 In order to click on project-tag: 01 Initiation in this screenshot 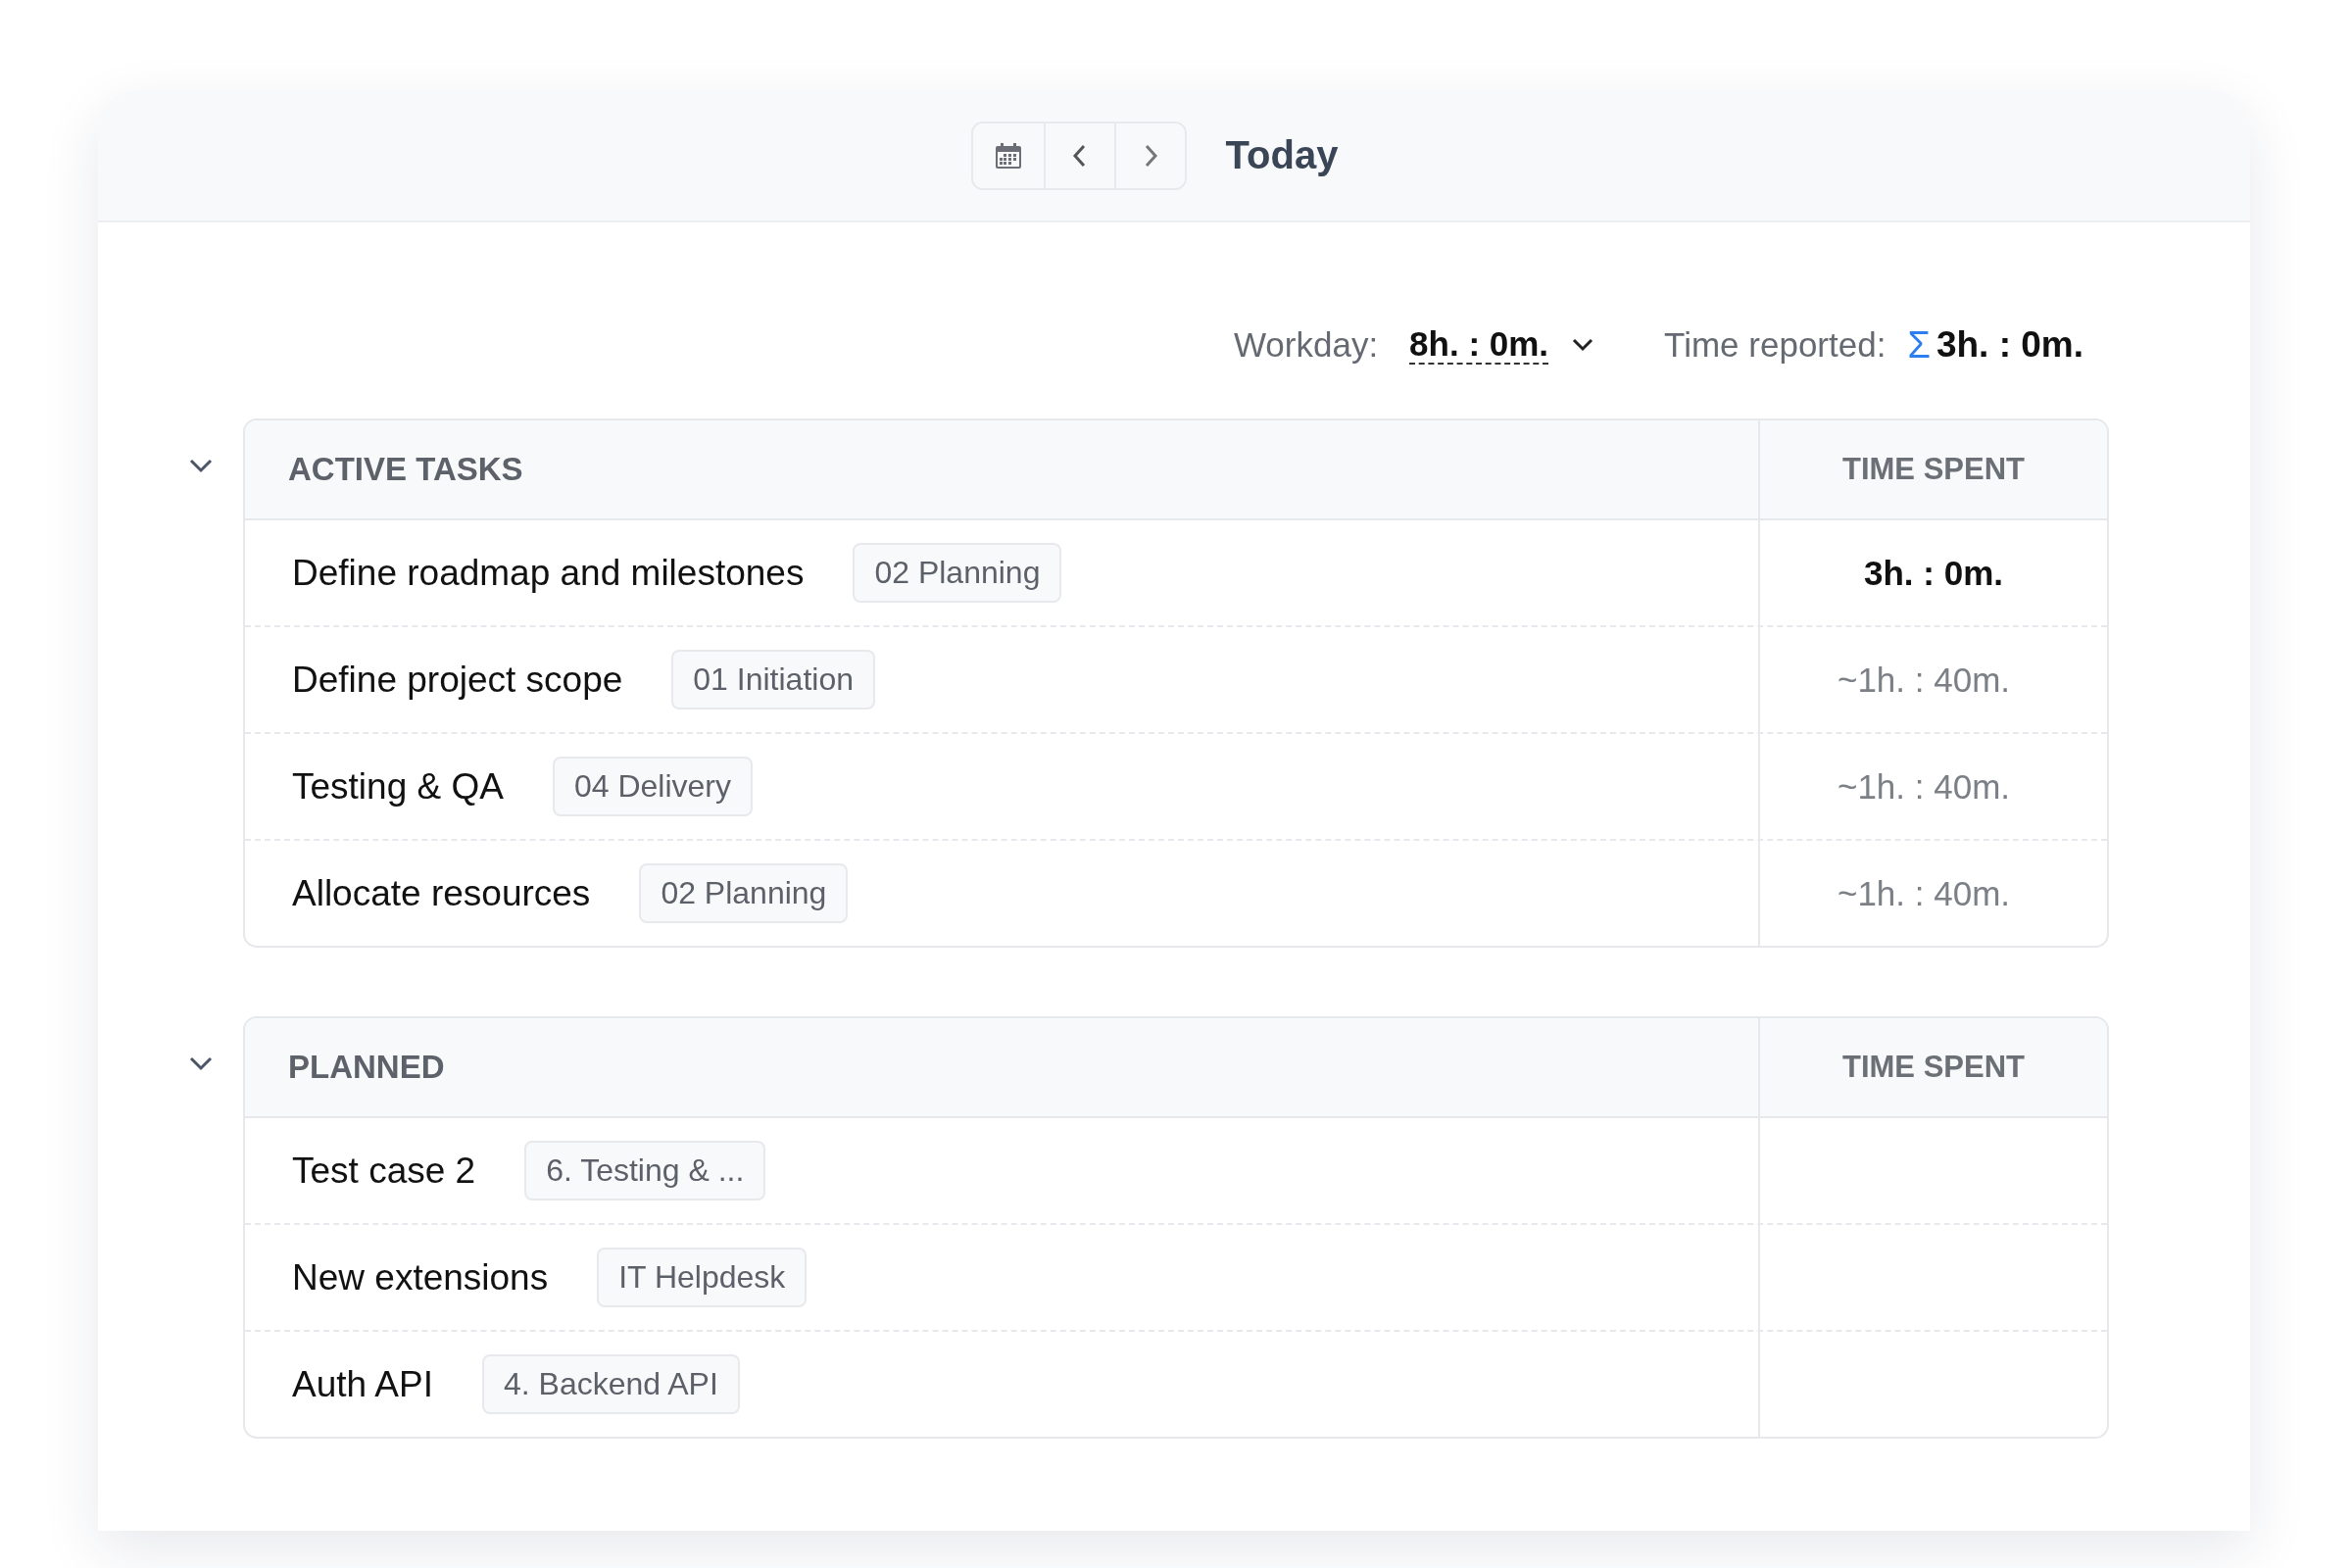, I will do `click(773, 680)`.